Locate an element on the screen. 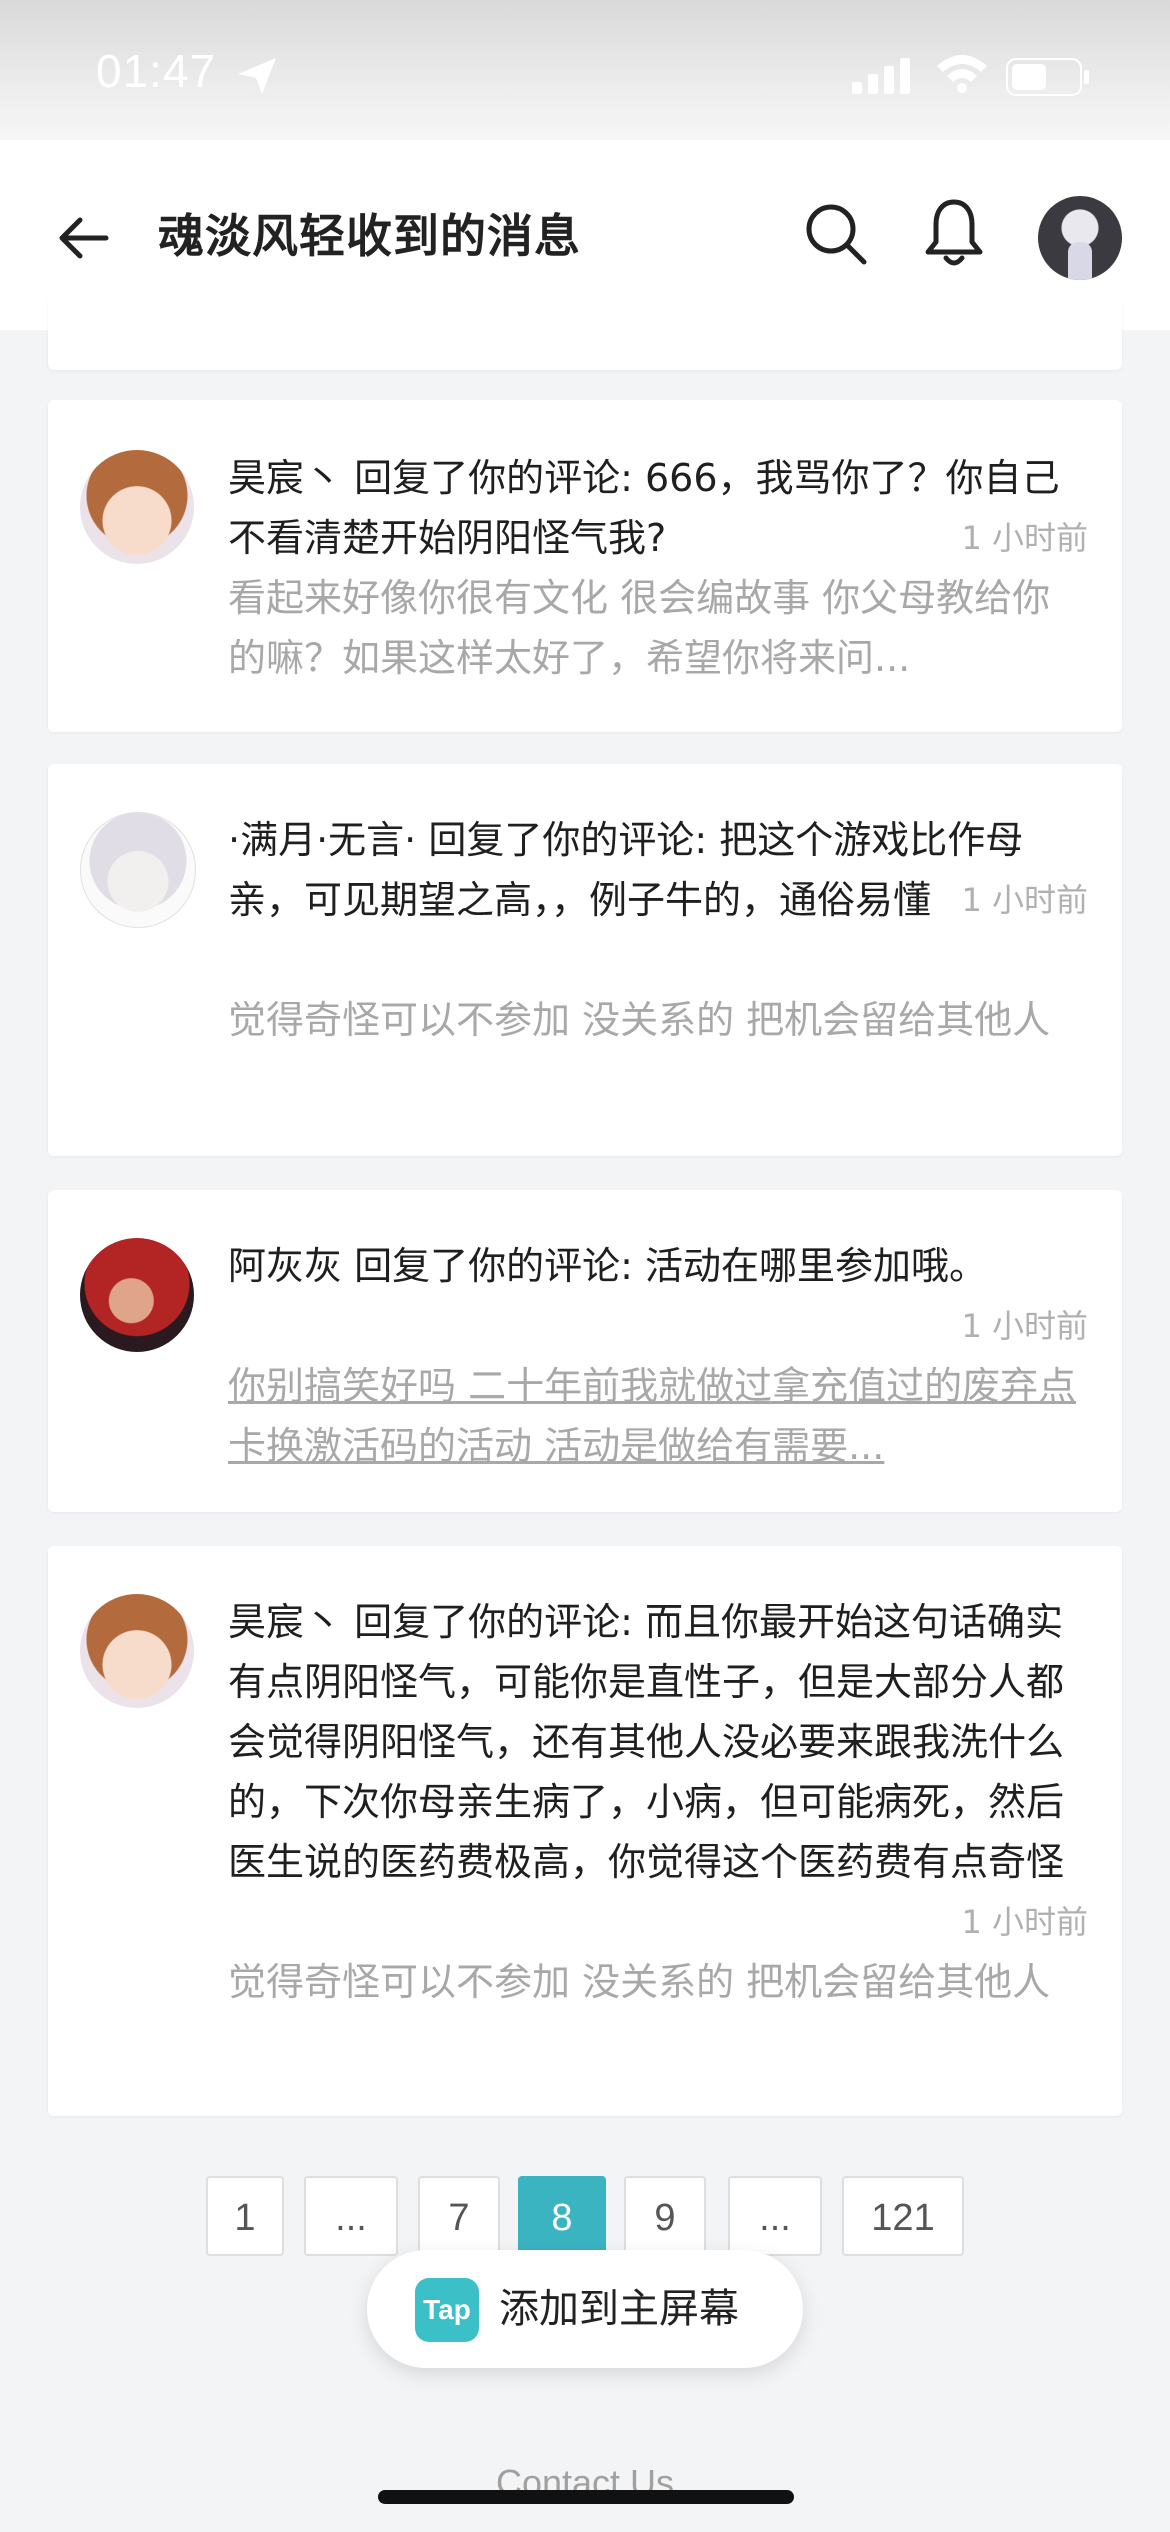  message-username: ·满月·无言· is located at coordinates (322, 840).